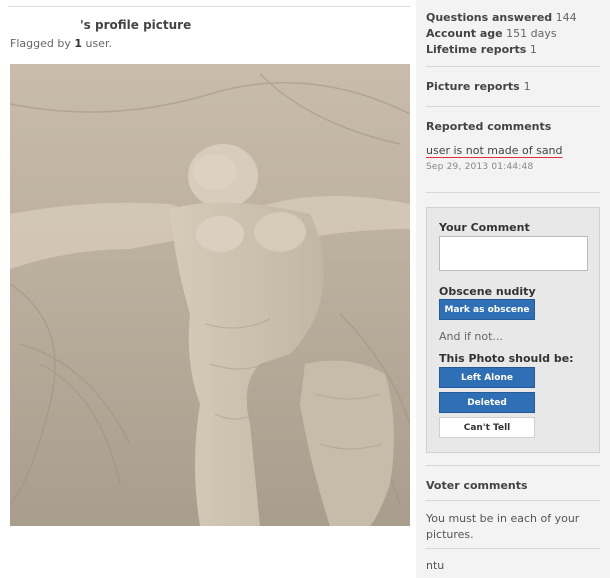  Describe the element at coordinates (487, 402) in the screenshot. I see `deleted-button: Deleted` at that location.